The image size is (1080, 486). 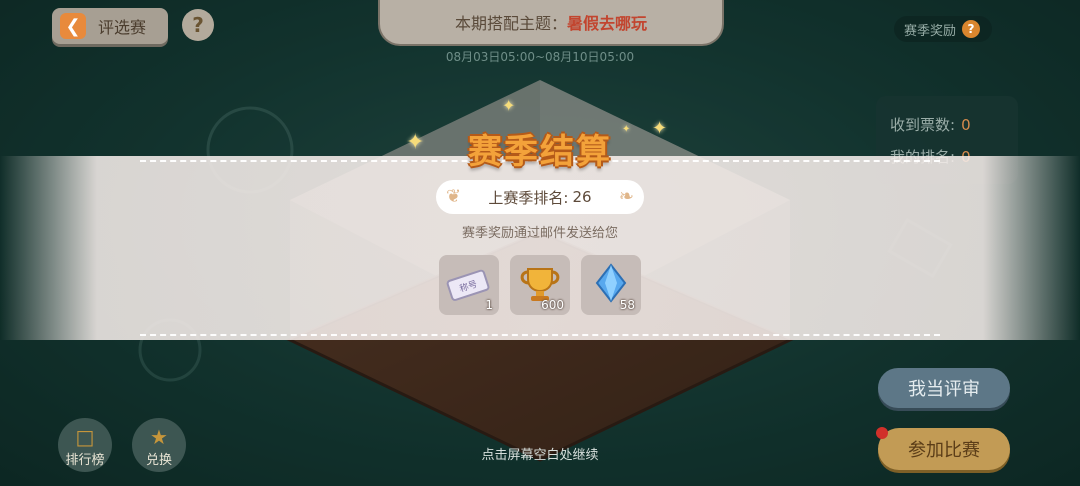 What do you see at coordinates (882, 433) in the screenshot?
I see `notification-dot` at bounding box center [882, 433].